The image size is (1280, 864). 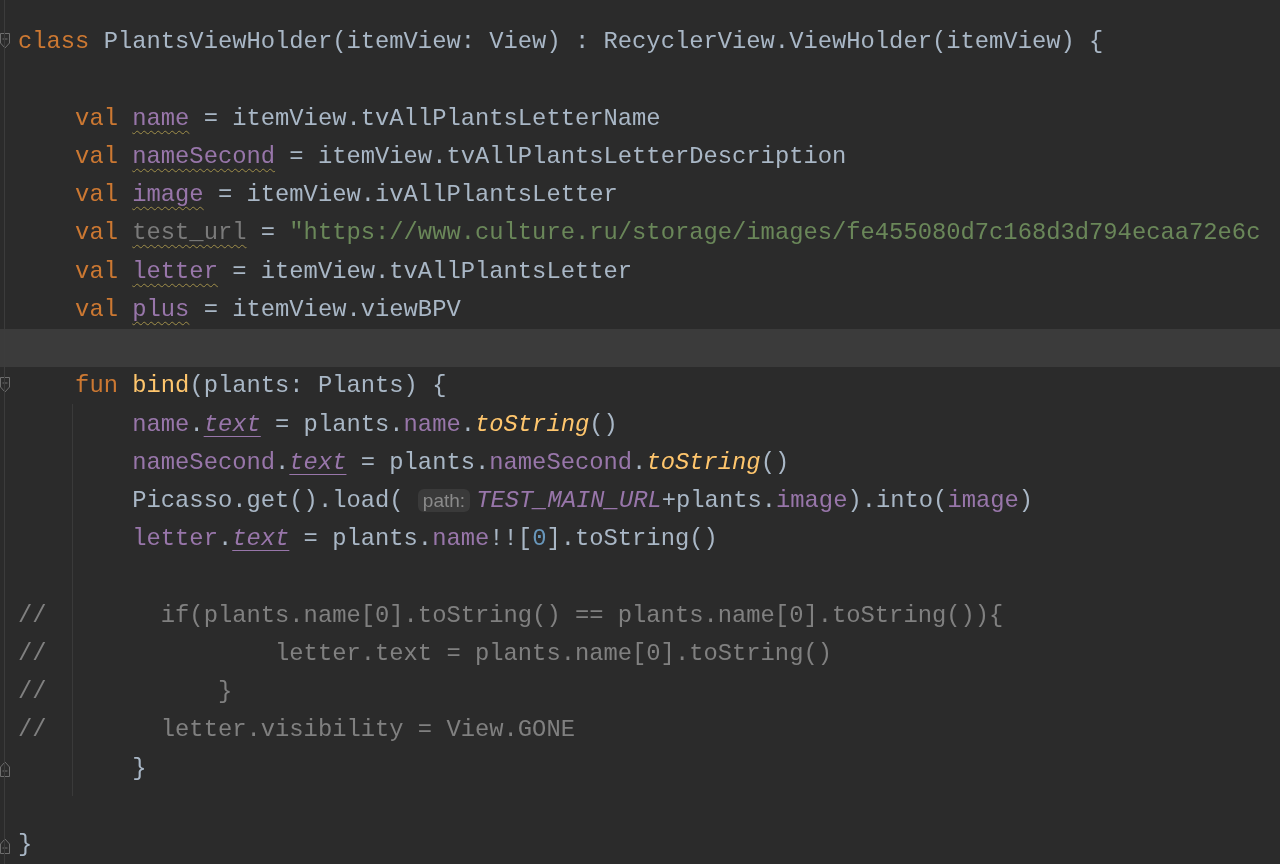 I want to click on code-line: val test_url = "https://www.culture.ru/storage/images/fe455080d7c168d3d794ecaa72e6c, so click(x=667, y=233).